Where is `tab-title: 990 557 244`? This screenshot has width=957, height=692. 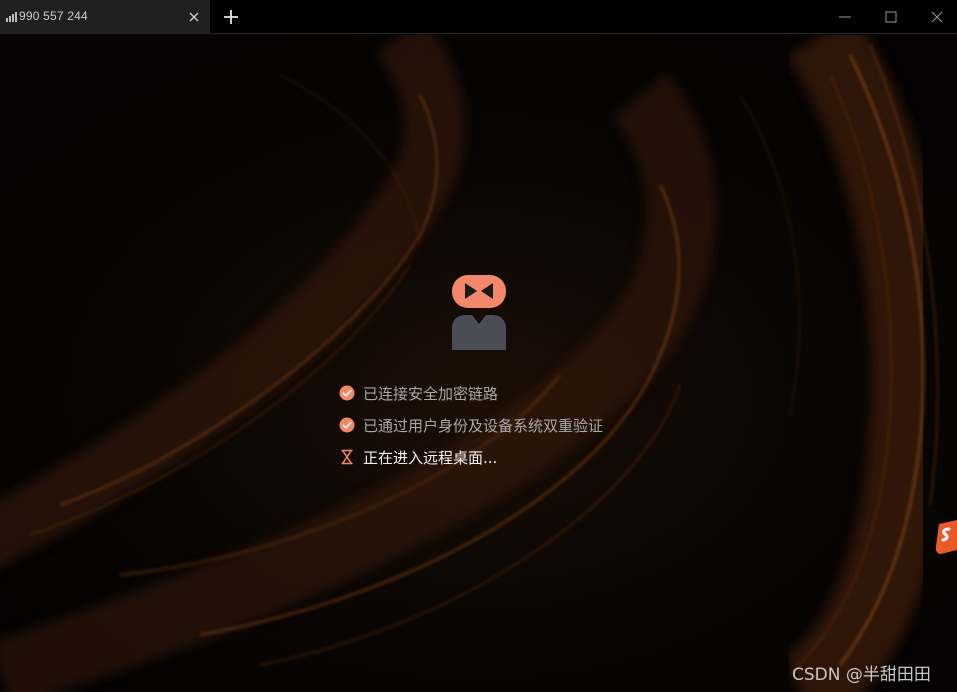
tab-title: 990 557 244 is located at coordinates (53, 16).